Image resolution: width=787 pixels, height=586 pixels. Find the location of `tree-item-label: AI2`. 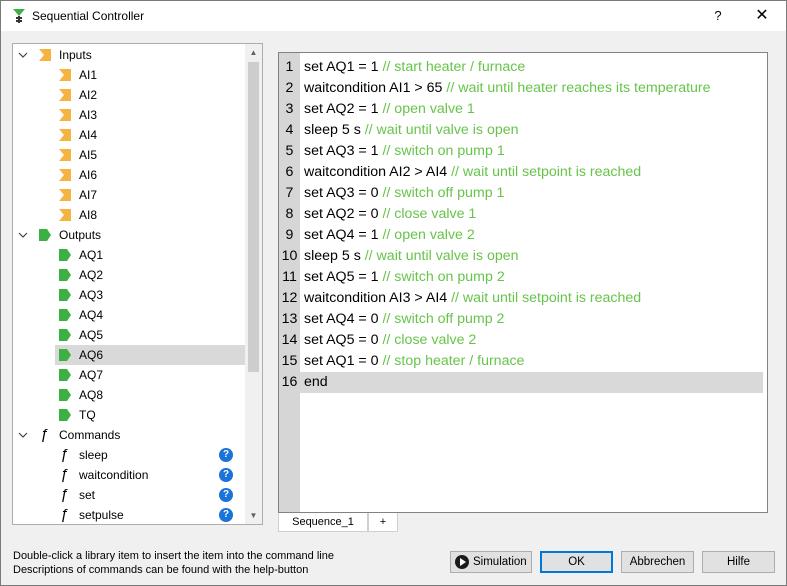

tree-item-label: AI2 is located at coordinates (88, 95).